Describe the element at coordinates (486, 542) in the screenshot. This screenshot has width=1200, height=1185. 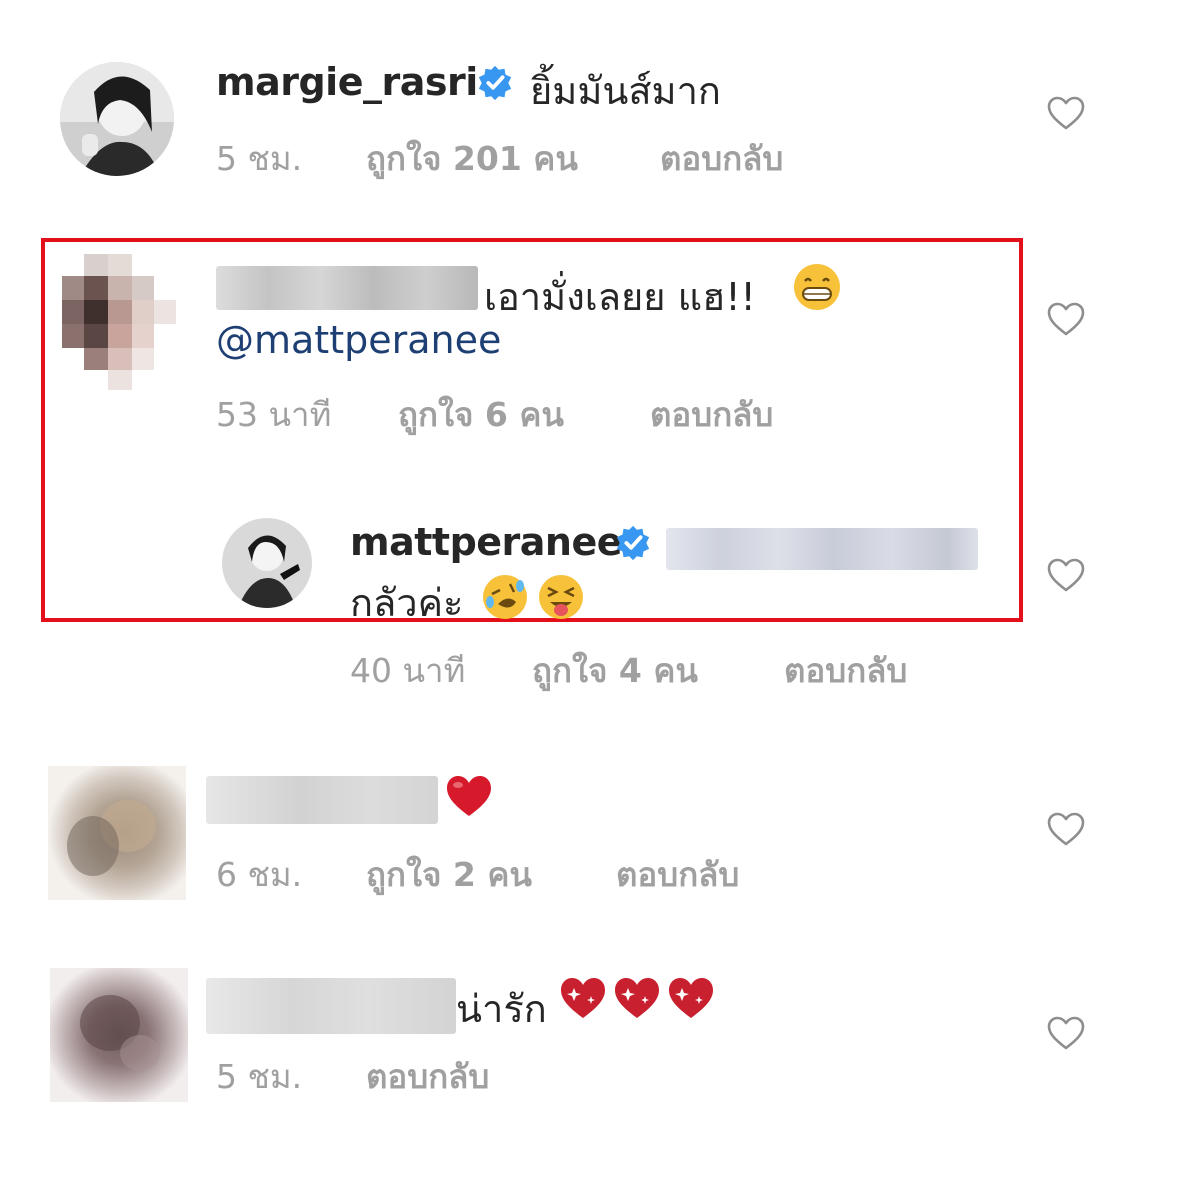
I see `comment-username: mattperanee` at that location.